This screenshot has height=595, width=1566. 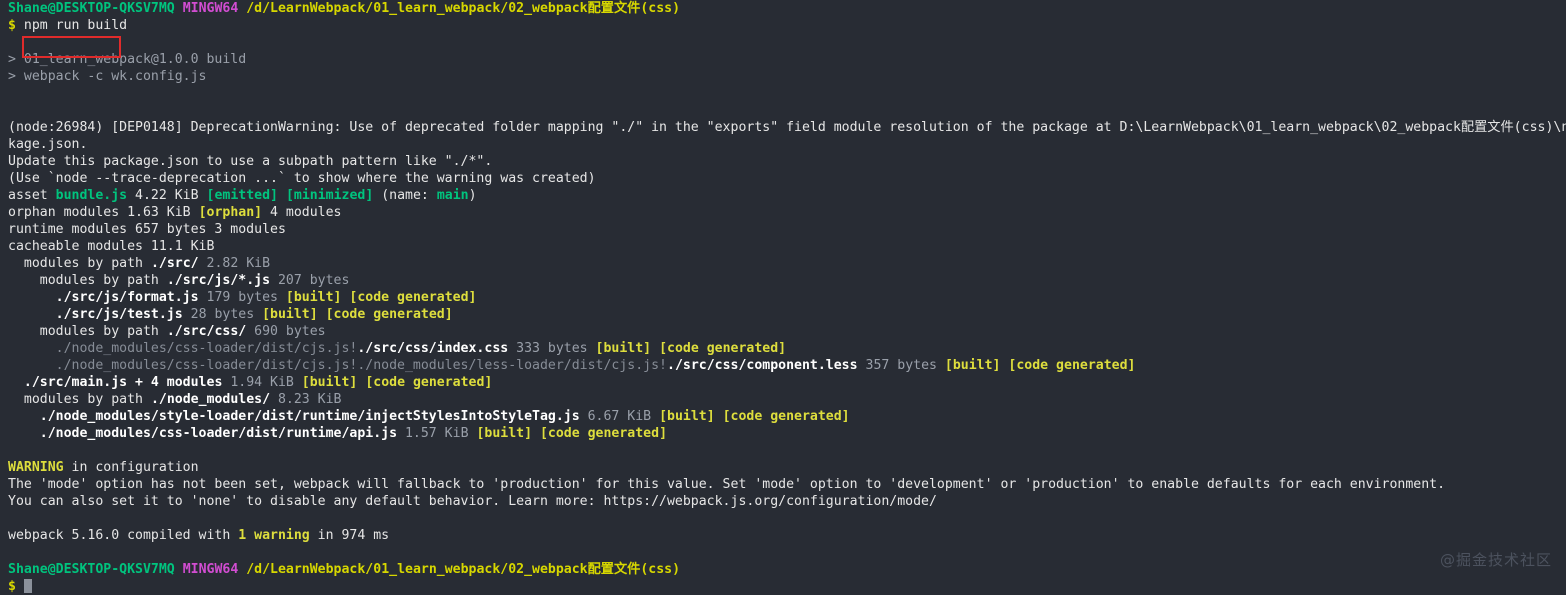 I want to click on summary-post: in 974 ms, so click(x=349, y=535).